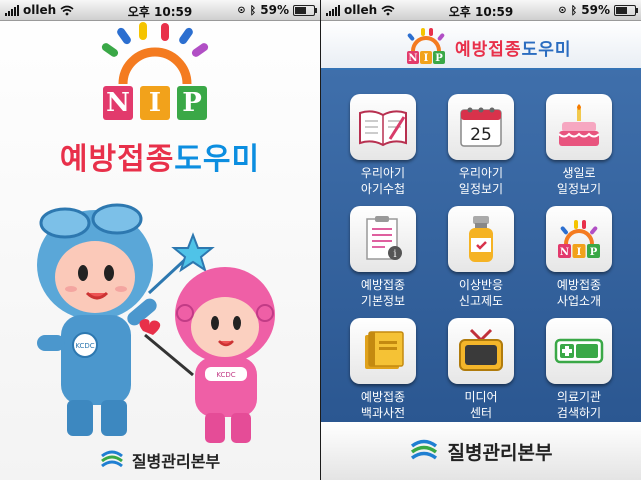 This screenshot has height=480, width=641. What do you see at coordinates (481, 413) in the screenshot?
I see `label-line2: 센터` at bounding box center [481, 413].